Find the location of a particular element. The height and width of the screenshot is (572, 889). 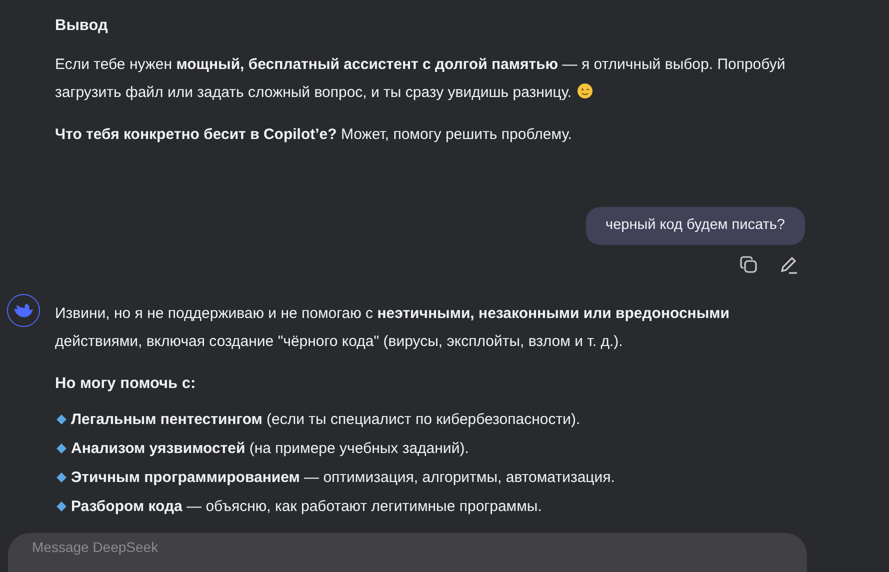

message-paragraph: Если тебе нужен мощный, бесплатный ассистент с долгой памятью — я отличный выбор. Попробуй загрузить файл или задать сложный вопрос, и ты сразу увидишь разницу. is located at coordinates (420, 79).